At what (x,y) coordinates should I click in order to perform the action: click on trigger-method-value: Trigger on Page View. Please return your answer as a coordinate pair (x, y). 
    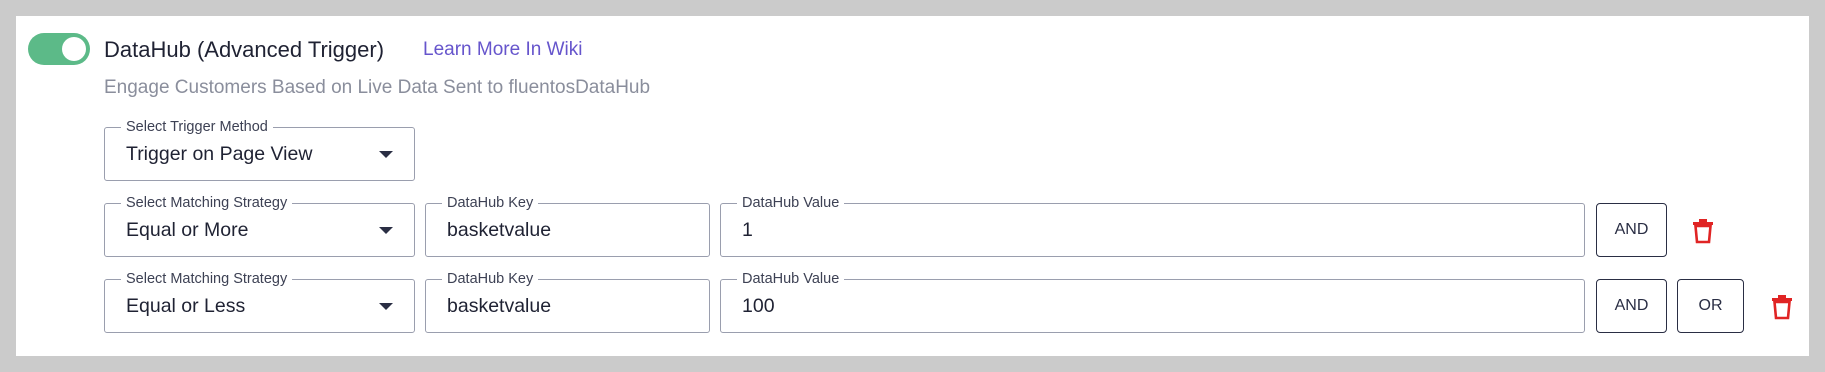
    Looking at the image, I should click on (219, 153).